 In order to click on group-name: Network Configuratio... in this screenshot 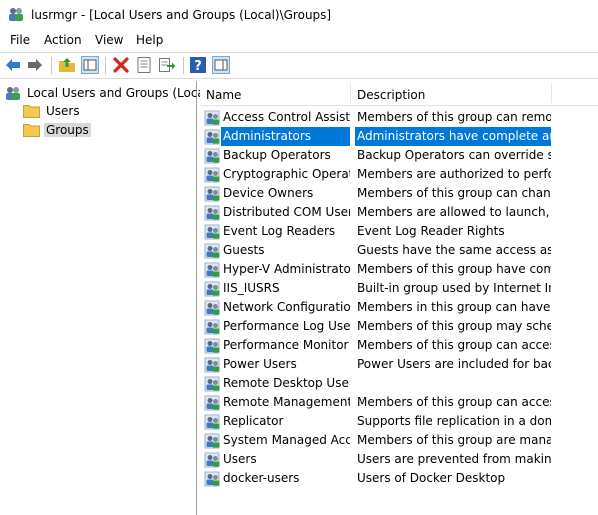, I will do `click(286, 307)`.